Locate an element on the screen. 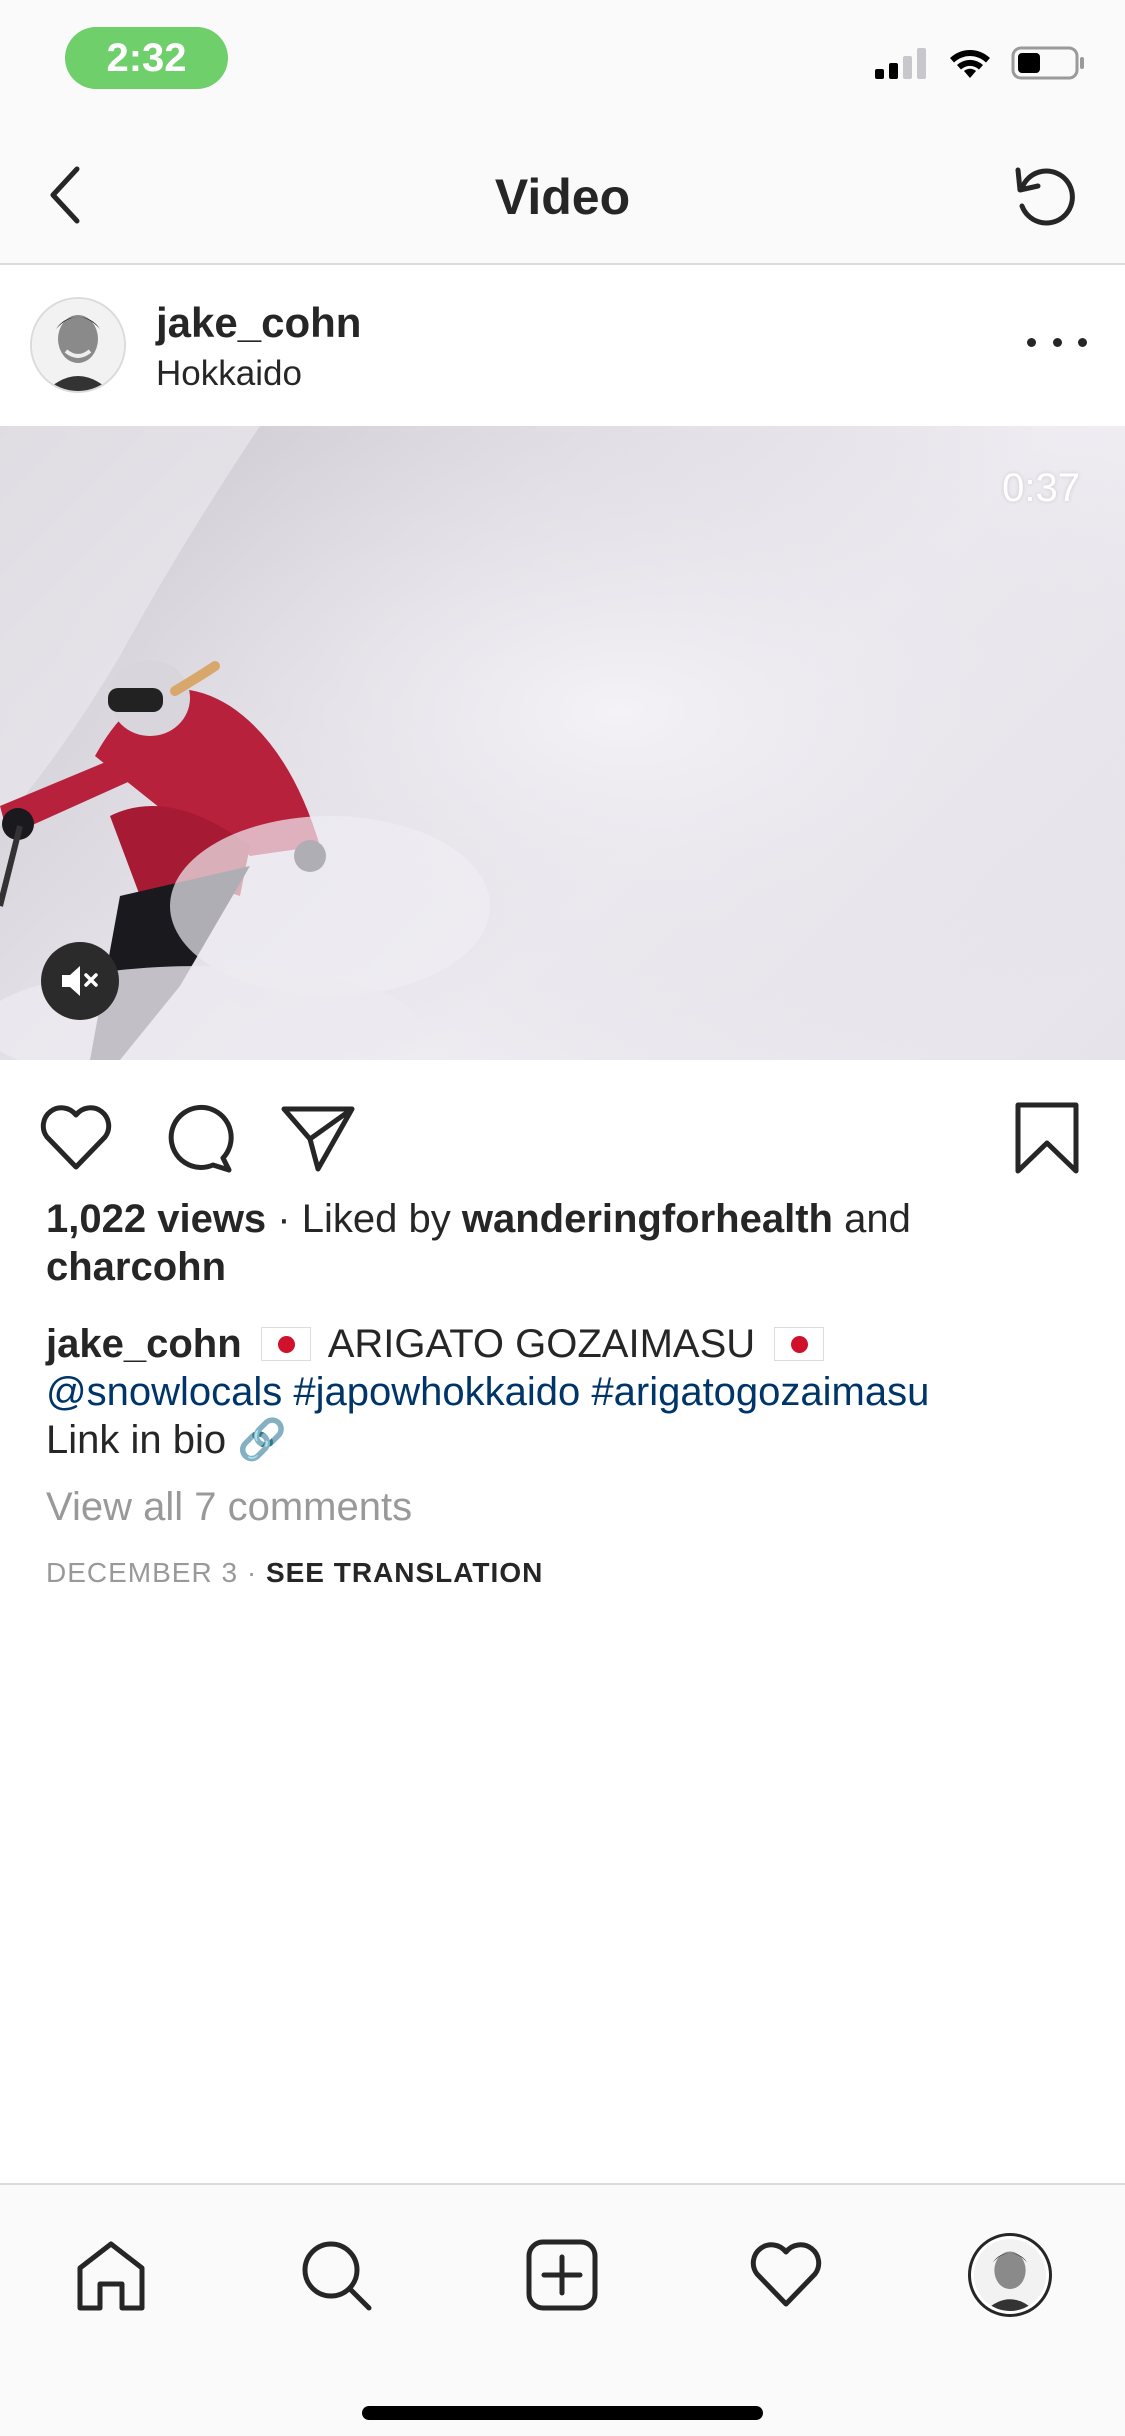 This screenshot has height=2436, width=1125. page-title: Video is located at coordinates (562, 197).